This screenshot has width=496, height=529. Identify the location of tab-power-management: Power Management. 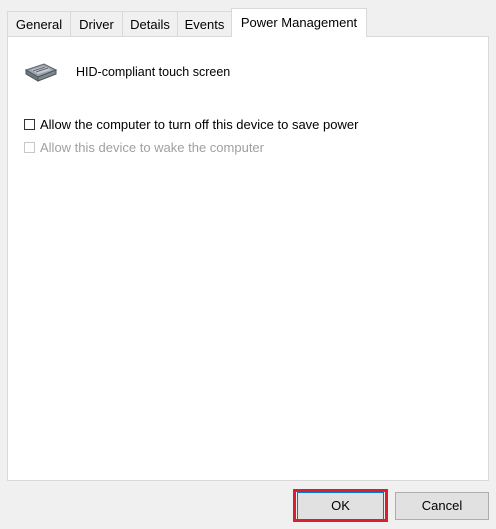
(299, 22).